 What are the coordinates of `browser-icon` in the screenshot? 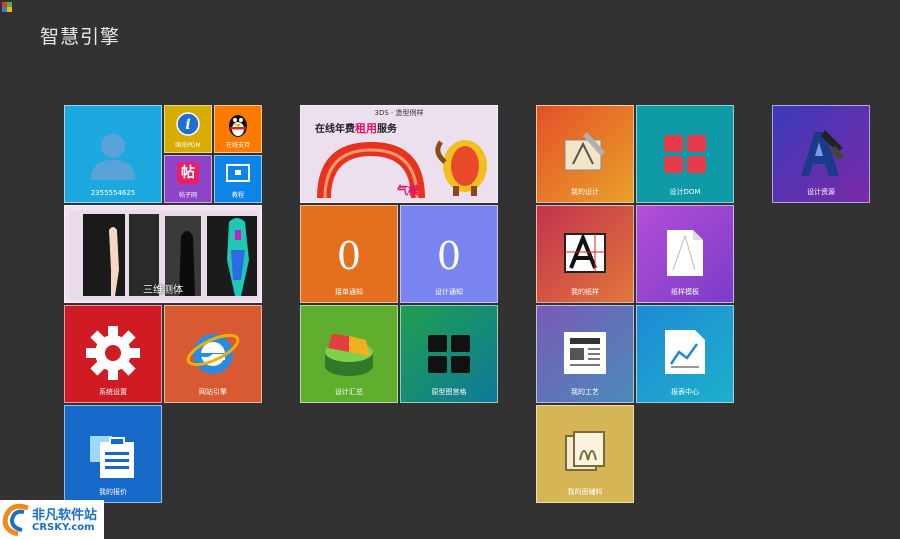 It's located at (213, 353).